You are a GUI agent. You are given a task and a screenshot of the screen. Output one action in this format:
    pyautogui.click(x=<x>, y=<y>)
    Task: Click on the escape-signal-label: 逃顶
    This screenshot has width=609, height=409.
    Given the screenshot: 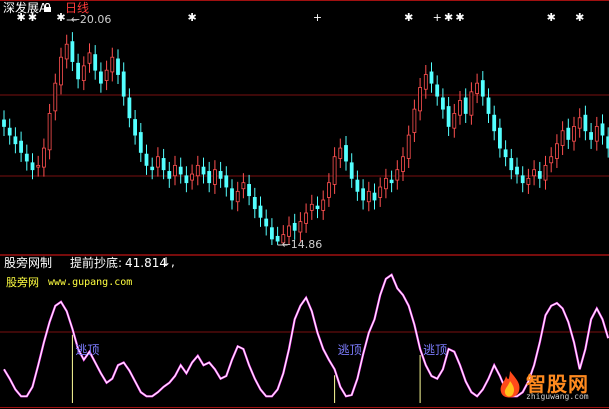 What is the action you would take?
    pyautogui.click(x=87, y=350)
    